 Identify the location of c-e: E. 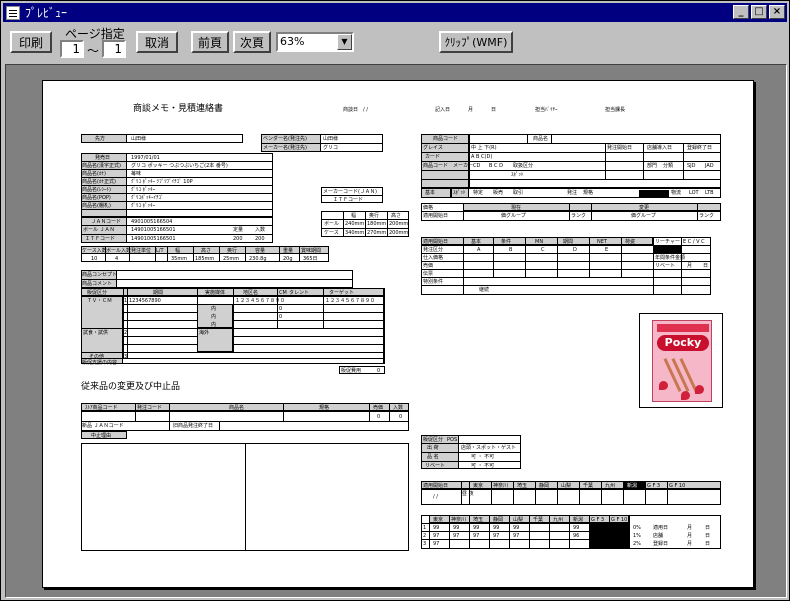
(607, 250).